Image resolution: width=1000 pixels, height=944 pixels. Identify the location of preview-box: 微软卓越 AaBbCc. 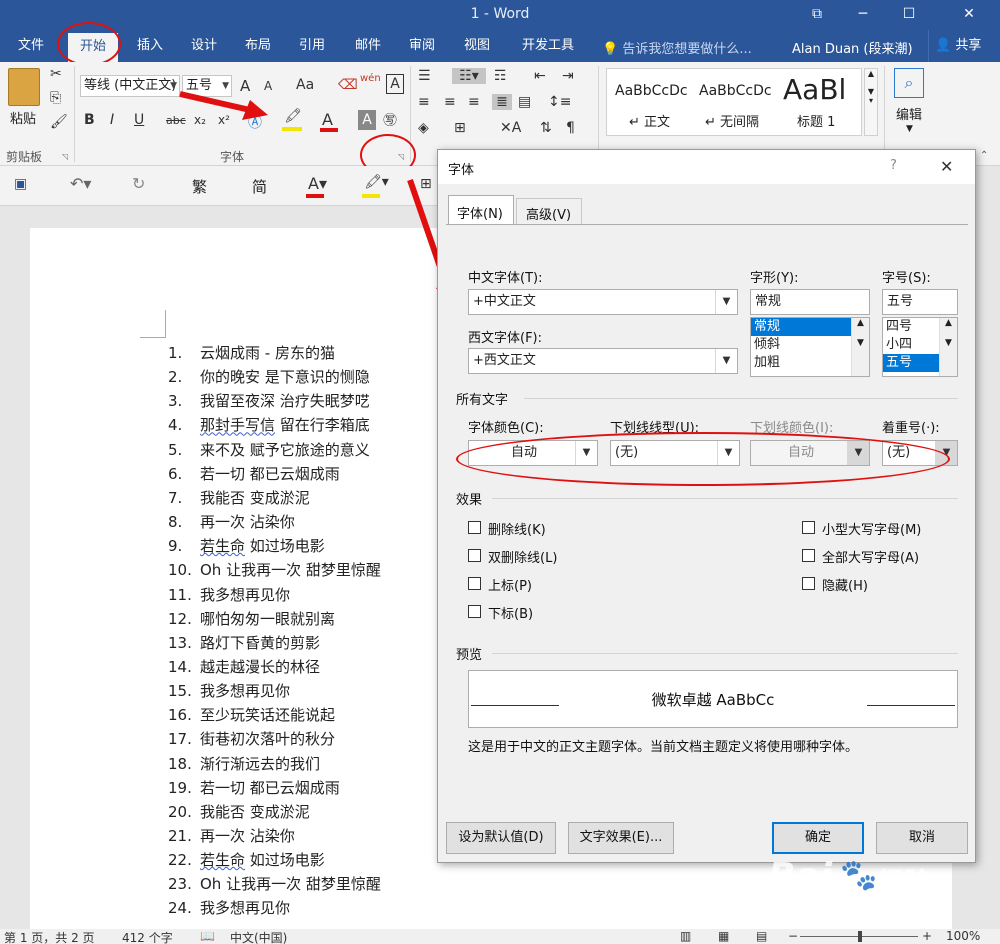
(713, 699).